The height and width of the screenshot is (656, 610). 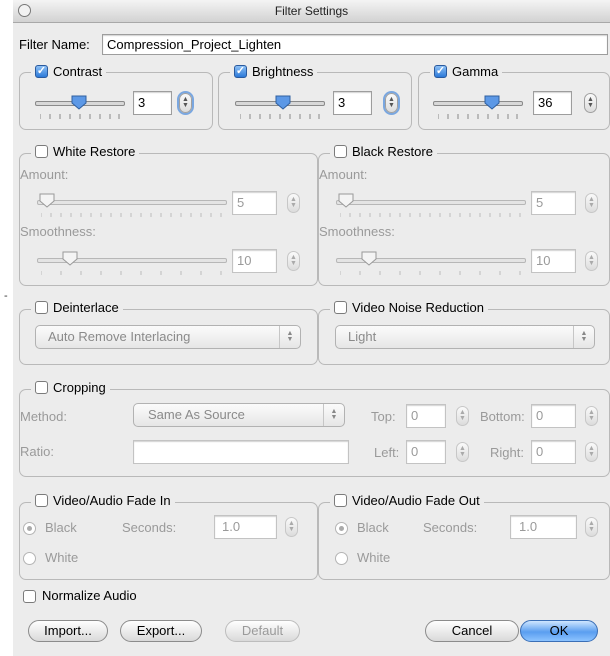 I want to click on crop-method-option: Same As Source, so click(x=196, y=414).